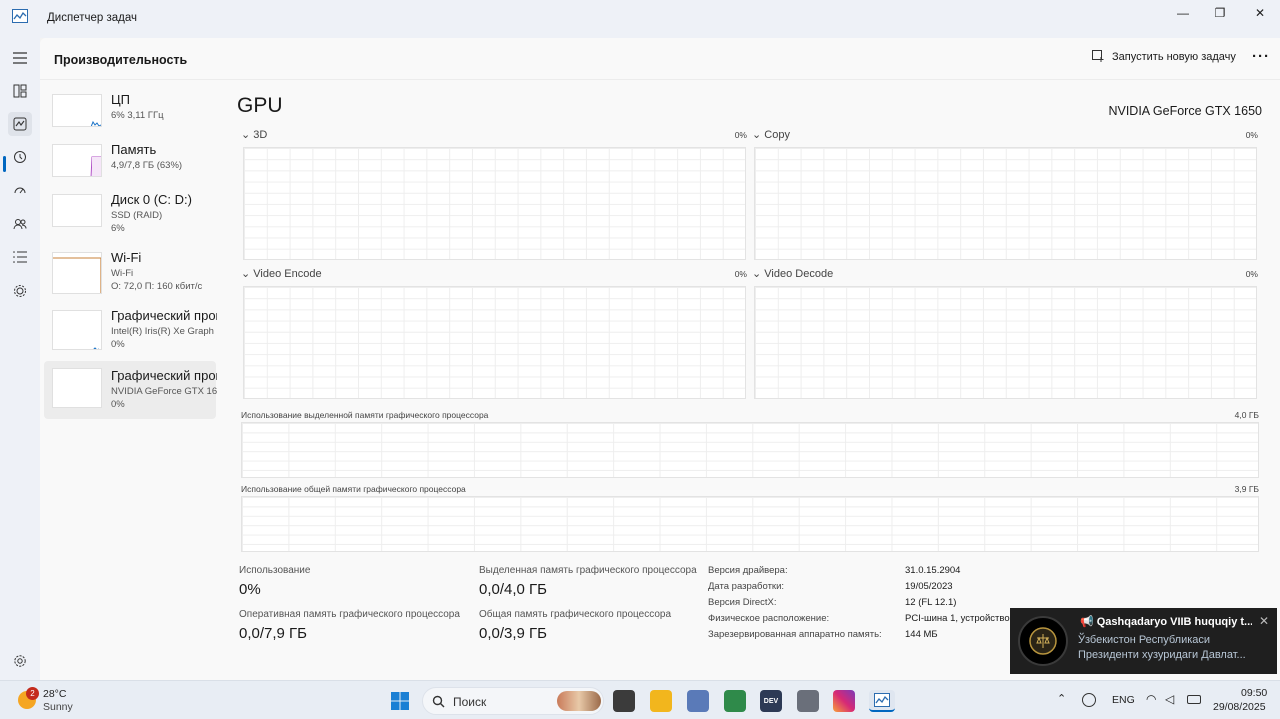 The height and width of the screenshot is (719, 1280). Describe the element at coordinates (808, 701) in the screenshot. I see `storage-app-icon` at that location.